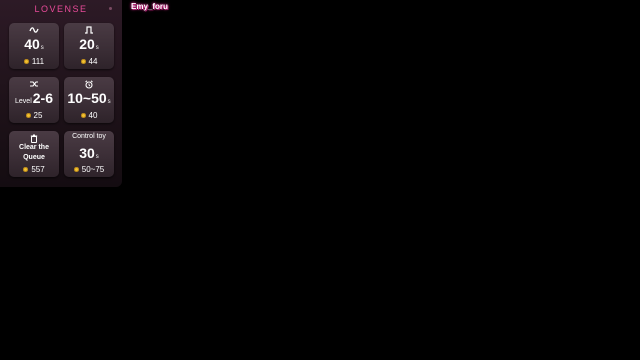 This screenshot has width=640, height=360. I want to click on token-cost: 25, so click(34, 115).